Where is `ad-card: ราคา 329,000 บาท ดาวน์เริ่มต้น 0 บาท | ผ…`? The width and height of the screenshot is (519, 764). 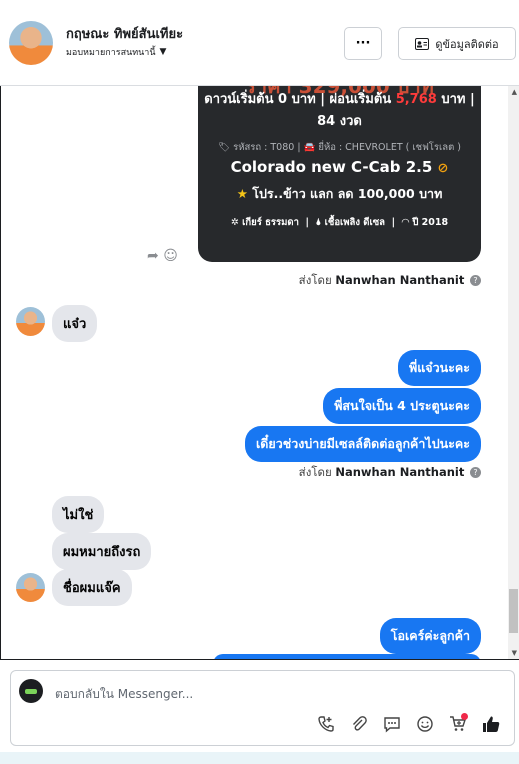
ad-card: ราคา 329,000 บาท ดาวน์เริ่มต้น 0 บาท | ผ… is located at coordinates (339, 174).